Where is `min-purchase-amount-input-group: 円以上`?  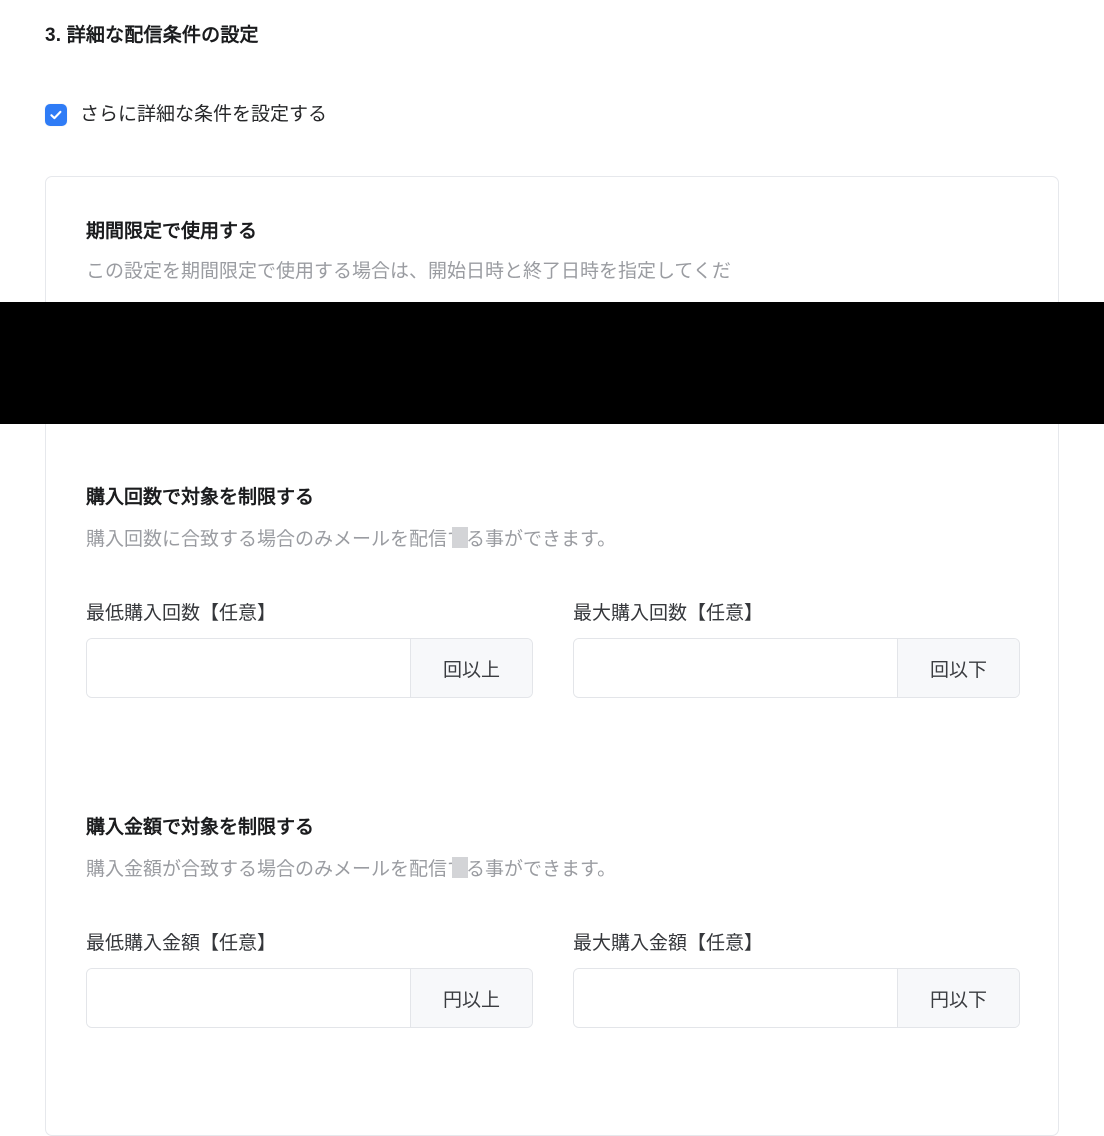
min-purchase-amount-input-group: 円以上 is located at coordinates (309, 998).